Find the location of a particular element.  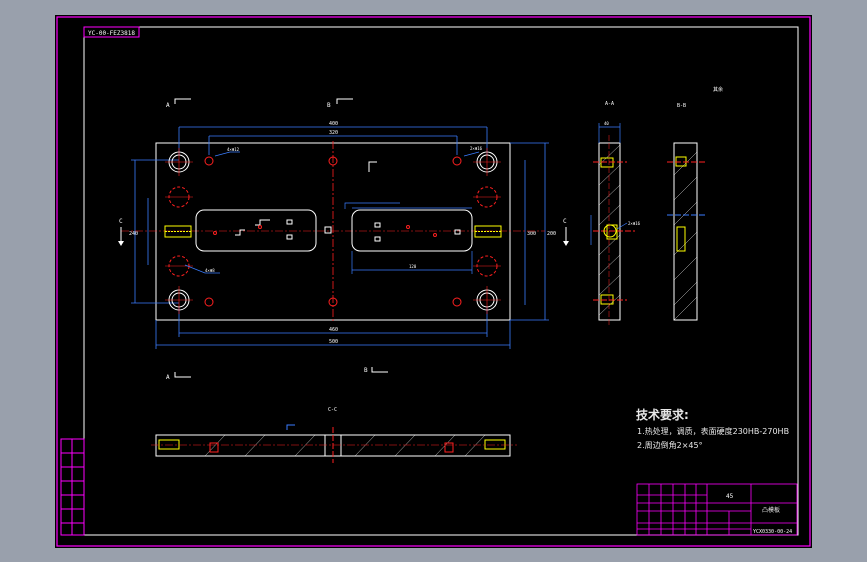

svg-text: 400 is located at coordinates (333, 124).